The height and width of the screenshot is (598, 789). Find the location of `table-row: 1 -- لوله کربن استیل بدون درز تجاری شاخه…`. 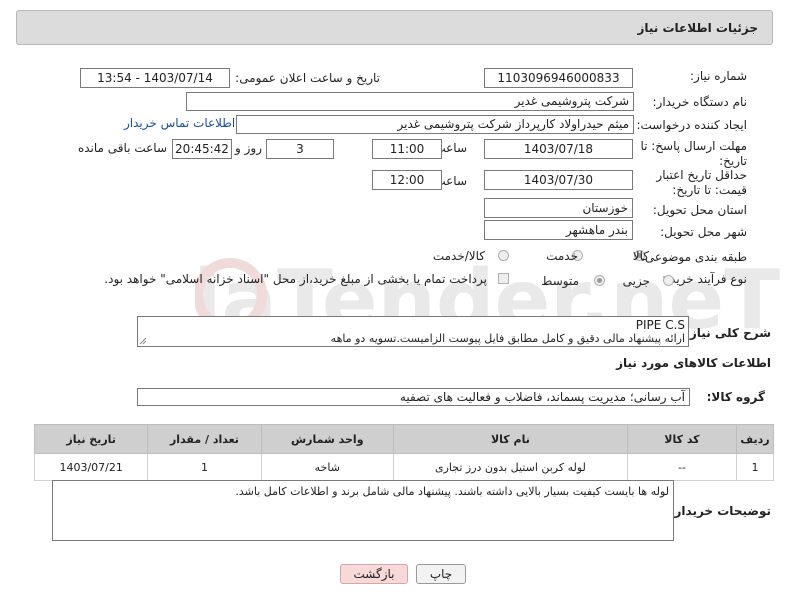

table-row: 1 -- لوله کربن استیل بدون درز تجاری شاخه… is located at coordinates (404, 467).